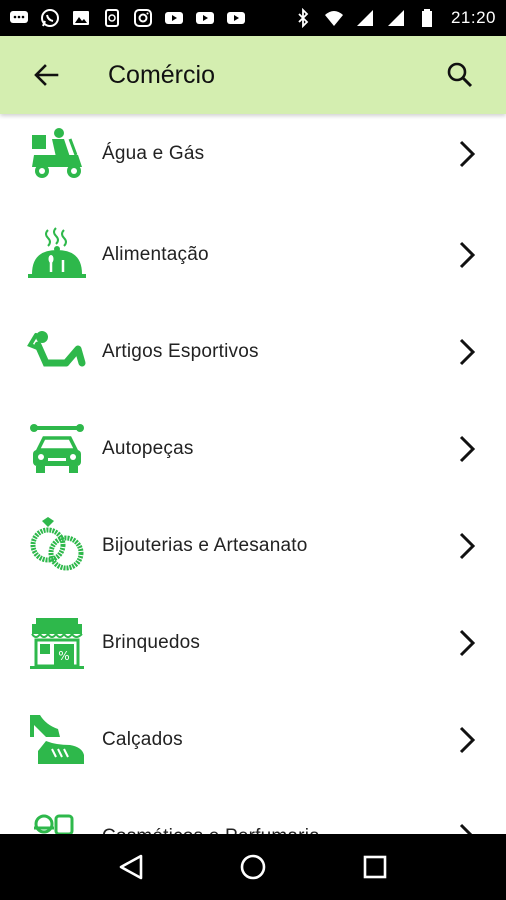  I want to click on nav-back-button, so click(131, 867).